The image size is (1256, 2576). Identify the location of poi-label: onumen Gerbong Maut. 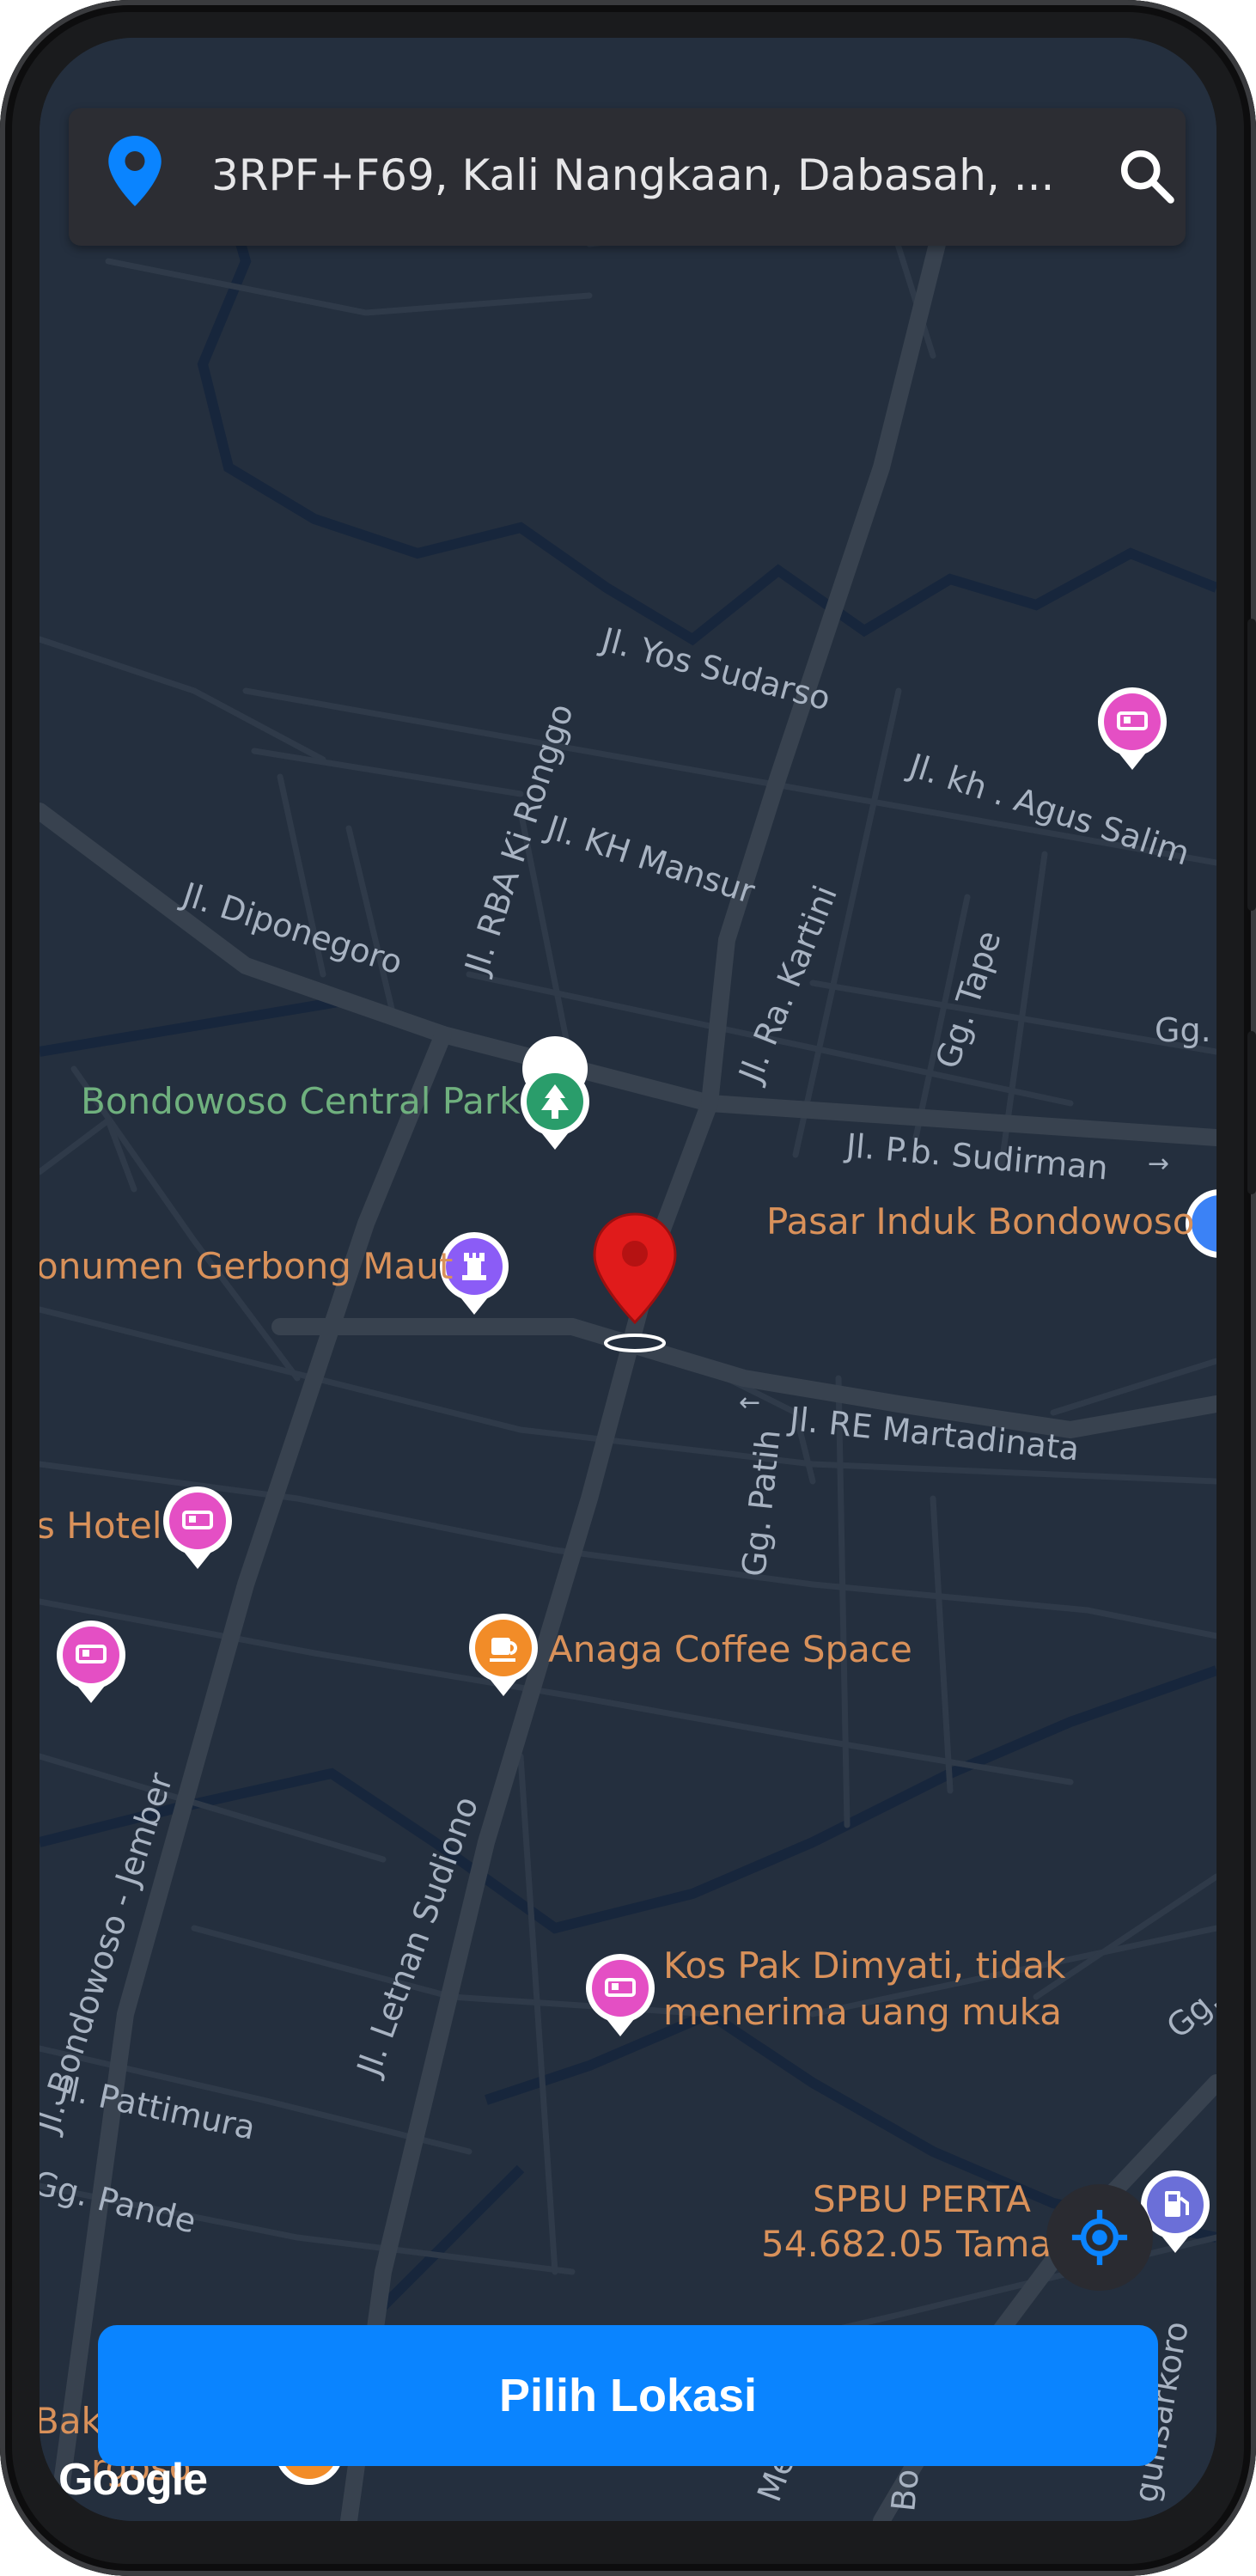
(246, 1266).